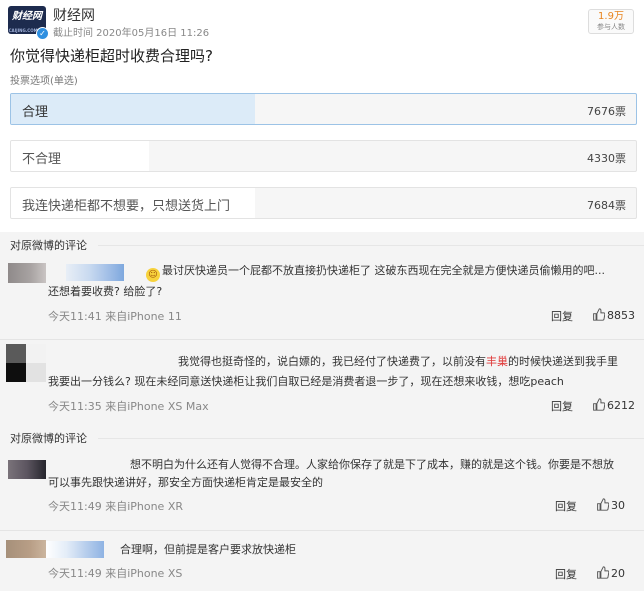 This screenshot has height=591, width=644. What do you see at coordinates (606, 158) in the screenshot?
I see `poll-option-count: 4330票` at bounding box center [606, 158].